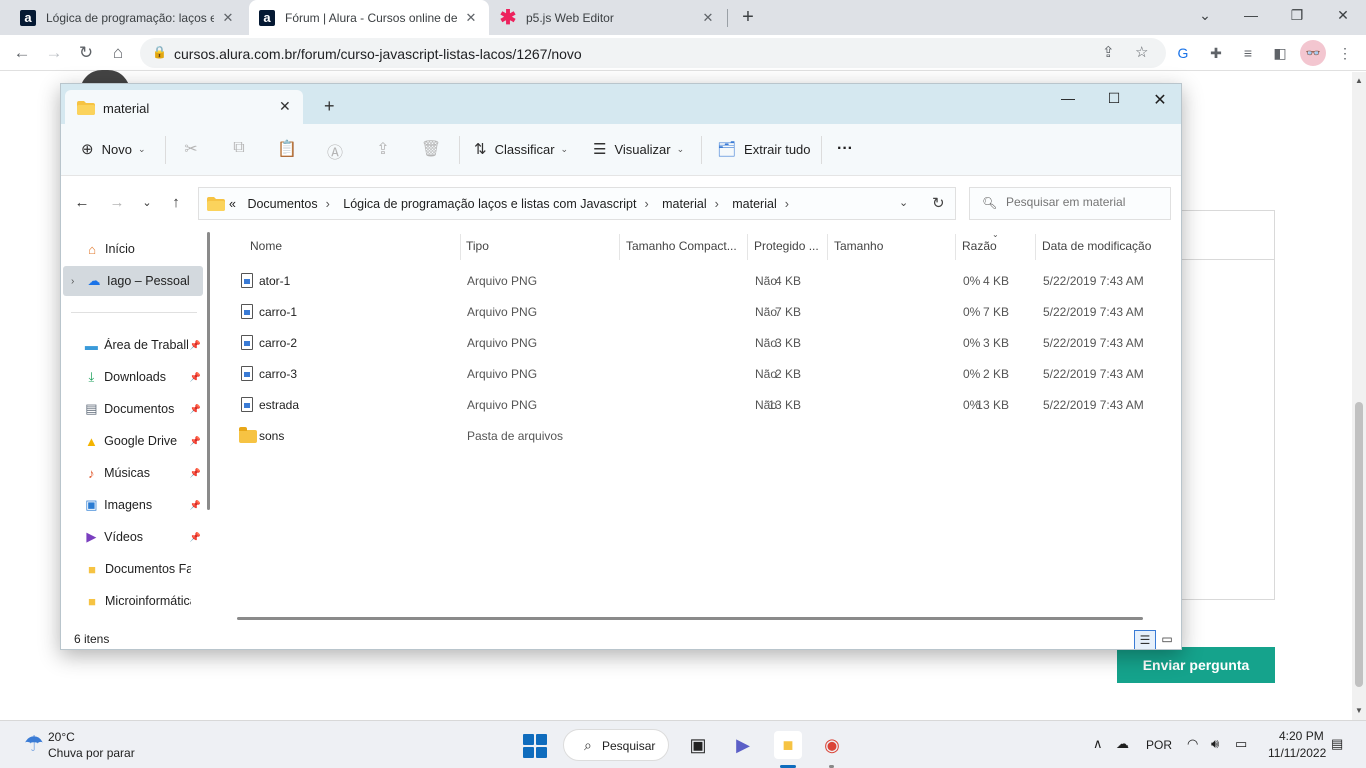  Describe the element at coordinates (1359, 396) in the screenshot. I see `page-scrollbar: ▲ ▼` at that location.